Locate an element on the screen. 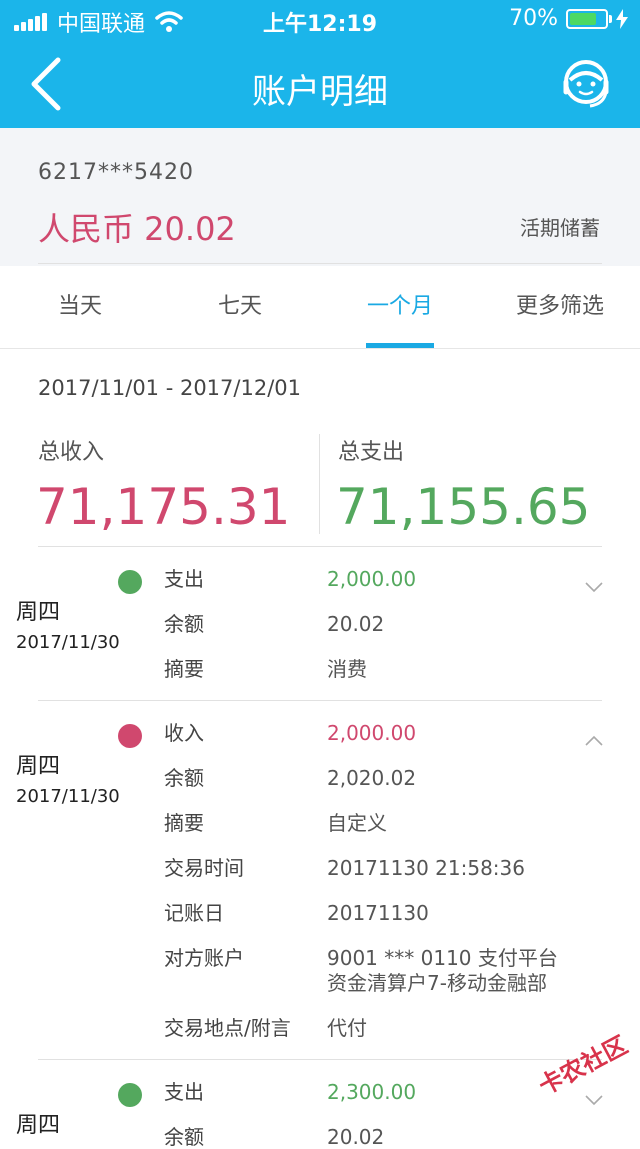 This screenshot has width=640, height=1149. account-balance: 人民币 20.02 is located at coordinates (137, 229).